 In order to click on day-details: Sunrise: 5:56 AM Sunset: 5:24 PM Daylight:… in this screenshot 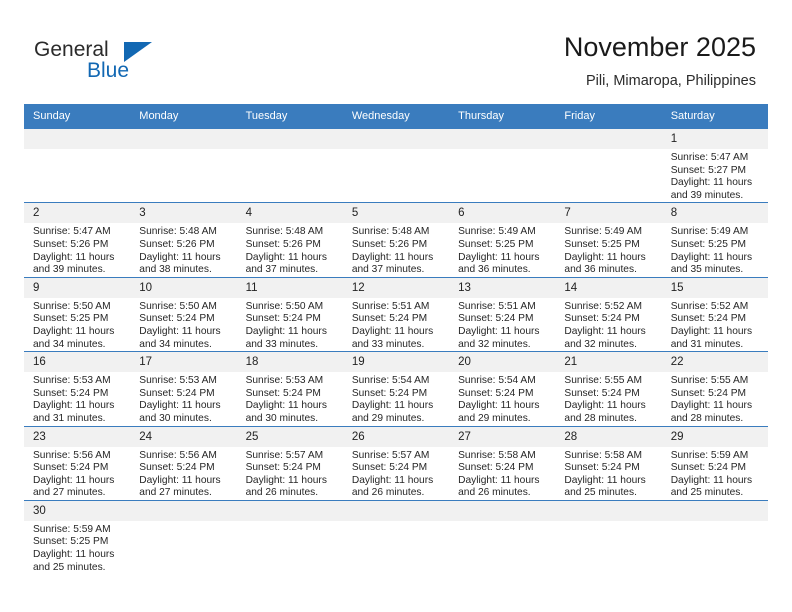, I will do `click(183, 473)`.